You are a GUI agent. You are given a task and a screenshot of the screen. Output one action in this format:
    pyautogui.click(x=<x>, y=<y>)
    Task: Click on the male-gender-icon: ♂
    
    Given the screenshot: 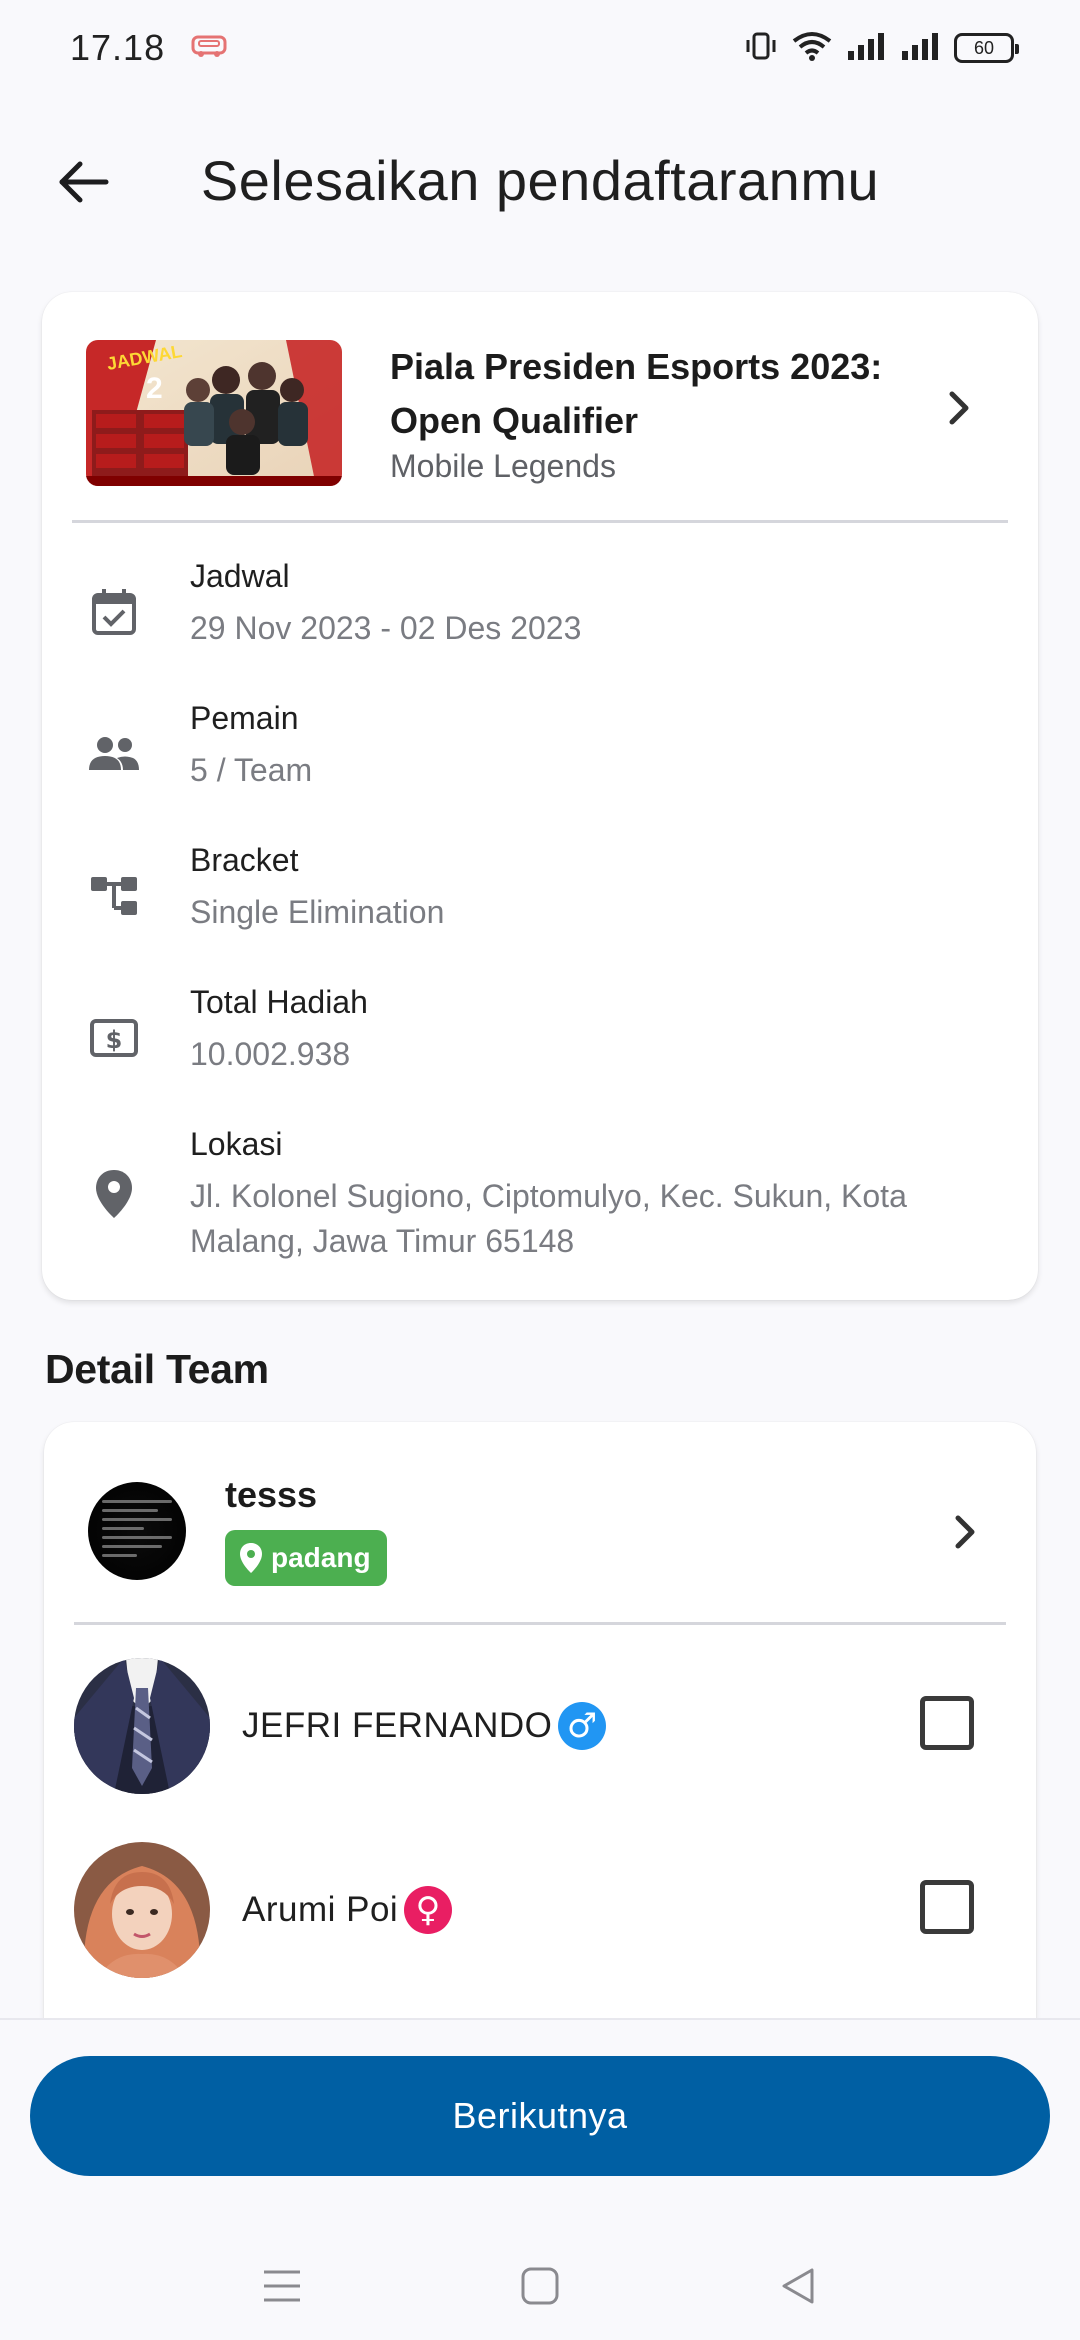 What is the action you would take?
    pyautogui.click(x=582, y=1726)
    